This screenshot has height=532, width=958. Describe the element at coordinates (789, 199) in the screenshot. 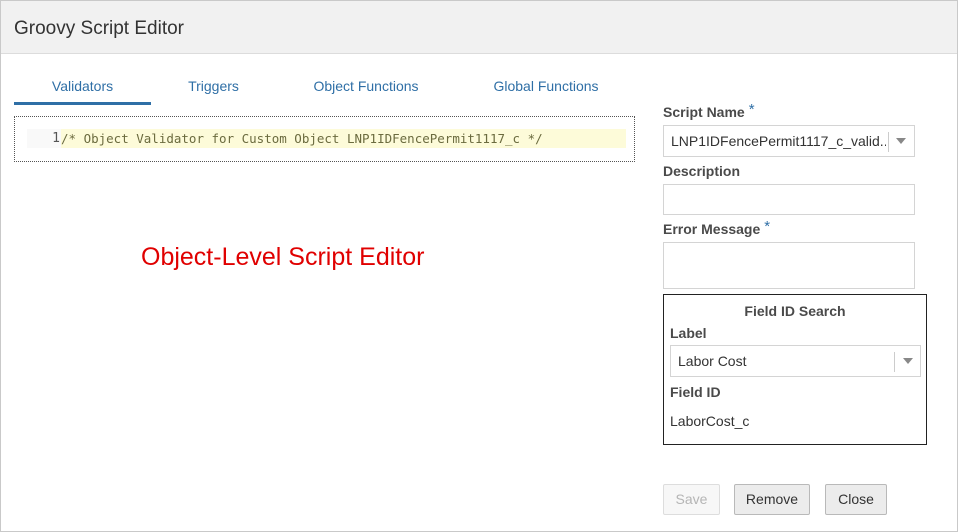

I see `description-input` at that location.